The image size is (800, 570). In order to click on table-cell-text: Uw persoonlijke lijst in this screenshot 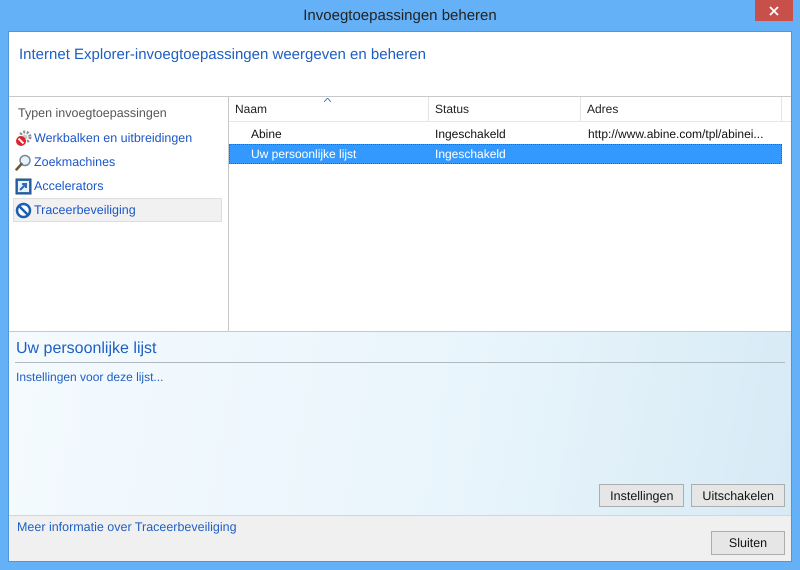, I will do `click(304, 154)`.